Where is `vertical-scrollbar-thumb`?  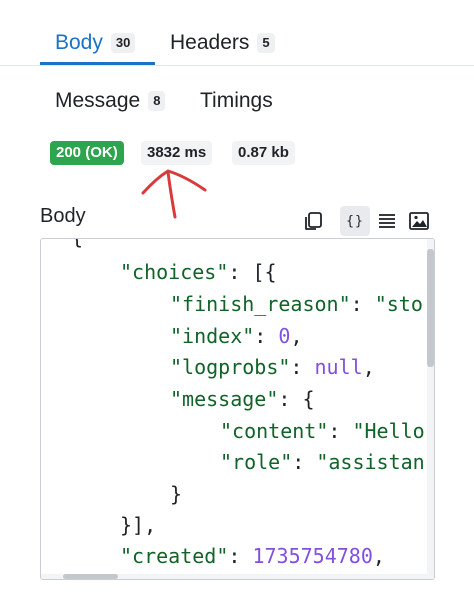
vertical-scrollbar-thumb is located at coordinates (430, 308).